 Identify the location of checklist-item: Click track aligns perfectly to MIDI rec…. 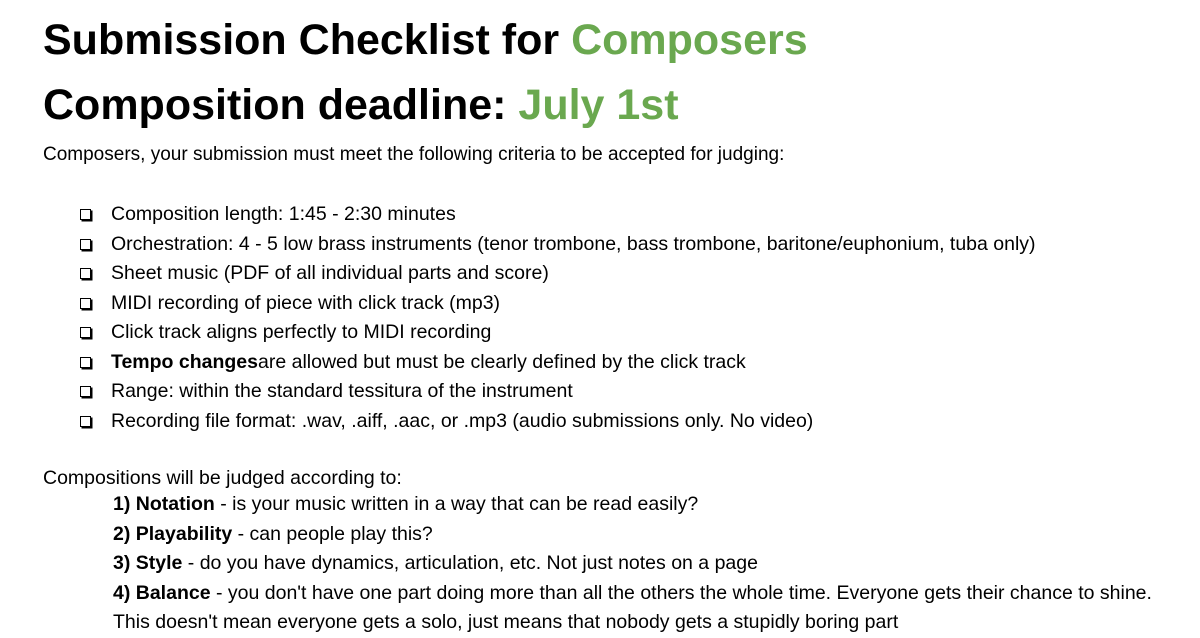
(558, 333).